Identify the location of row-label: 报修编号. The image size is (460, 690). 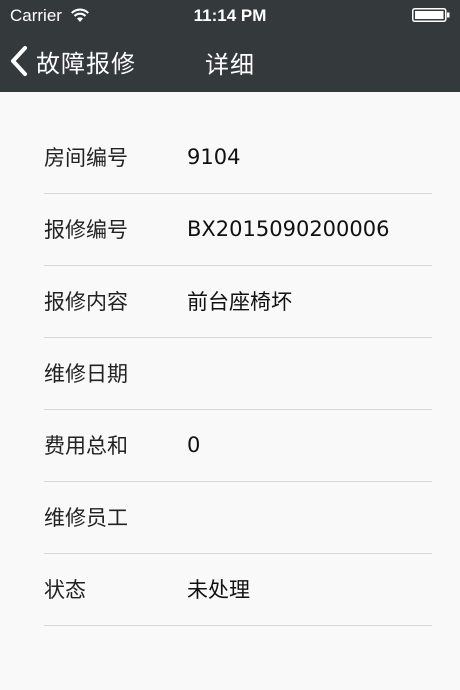
(86, 230).